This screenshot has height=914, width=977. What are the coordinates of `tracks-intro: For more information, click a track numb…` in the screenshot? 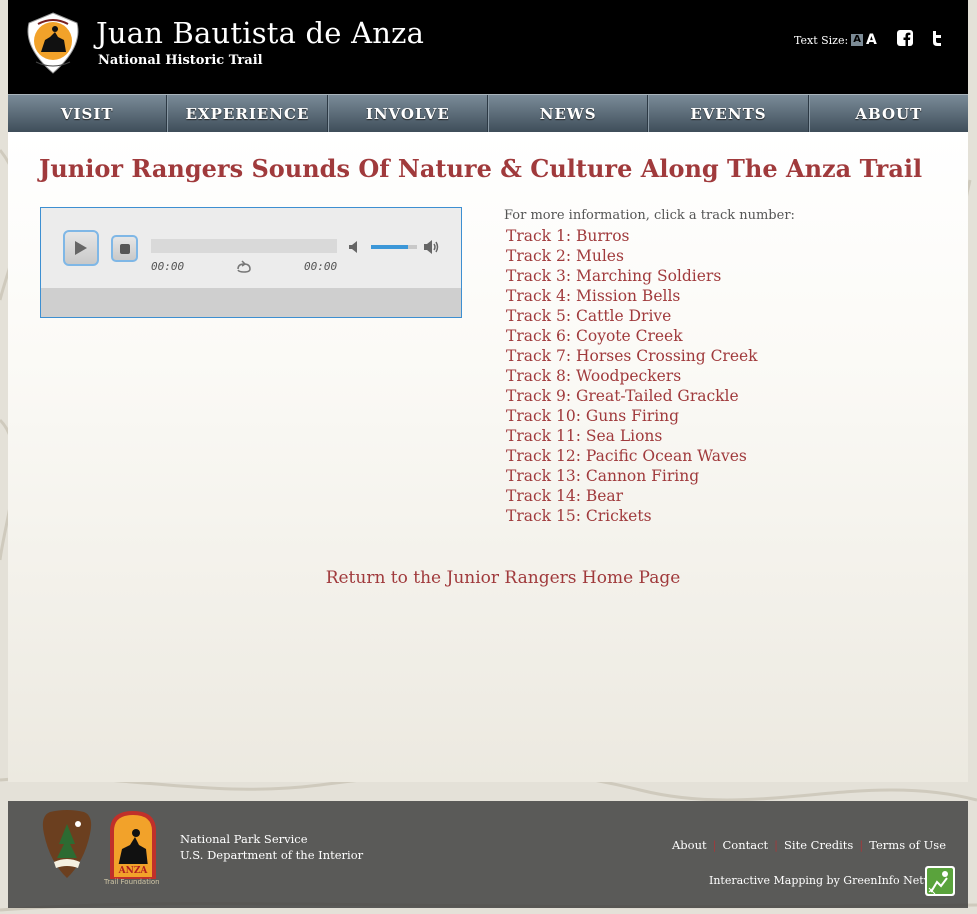 It's located at (649, 215).